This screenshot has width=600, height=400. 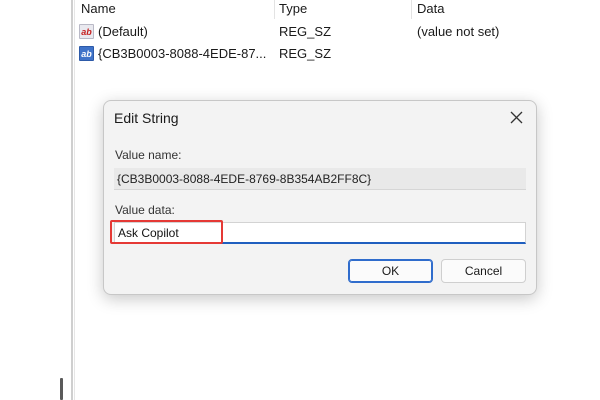 I want to click on column-header-data: Data, so click(x=430, y=8).